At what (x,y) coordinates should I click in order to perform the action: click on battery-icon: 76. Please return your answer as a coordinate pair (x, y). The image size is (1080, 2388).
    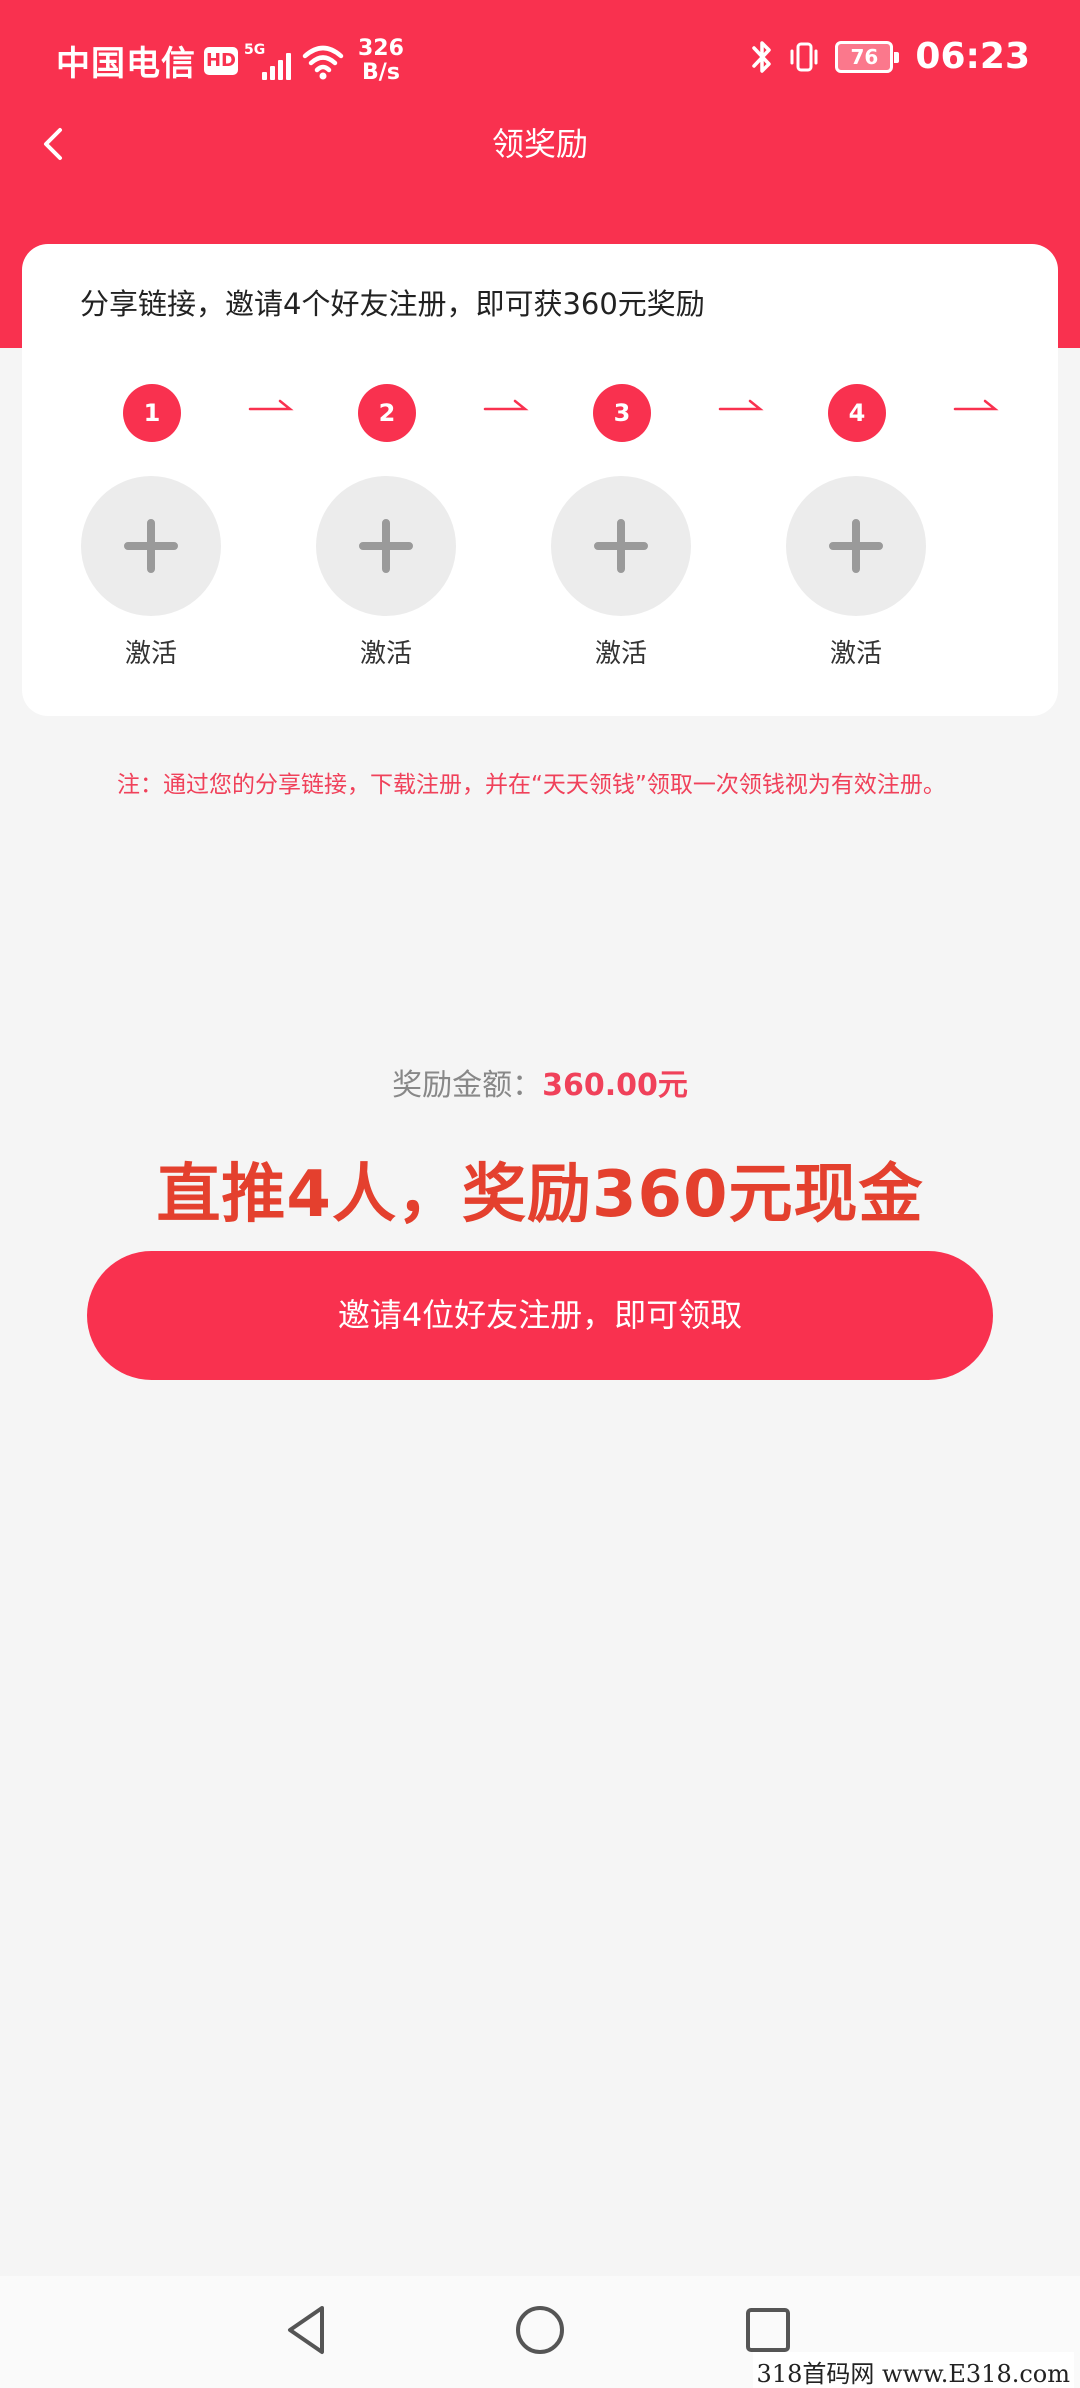
    Looking at the image, I should click on (867, 56).